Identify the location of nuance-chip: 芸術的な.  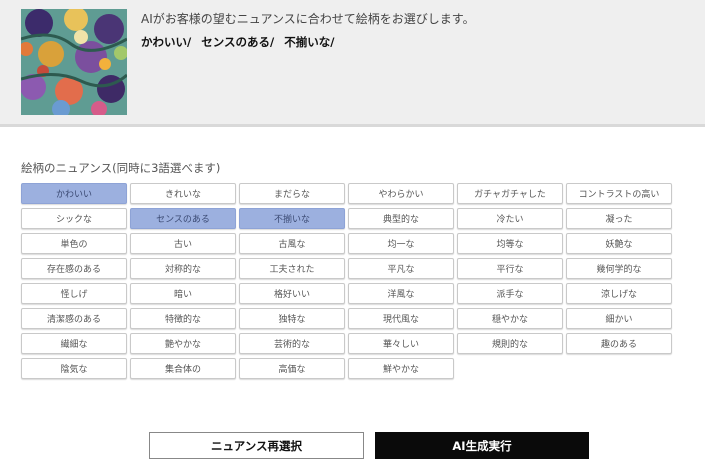
(292, 343).